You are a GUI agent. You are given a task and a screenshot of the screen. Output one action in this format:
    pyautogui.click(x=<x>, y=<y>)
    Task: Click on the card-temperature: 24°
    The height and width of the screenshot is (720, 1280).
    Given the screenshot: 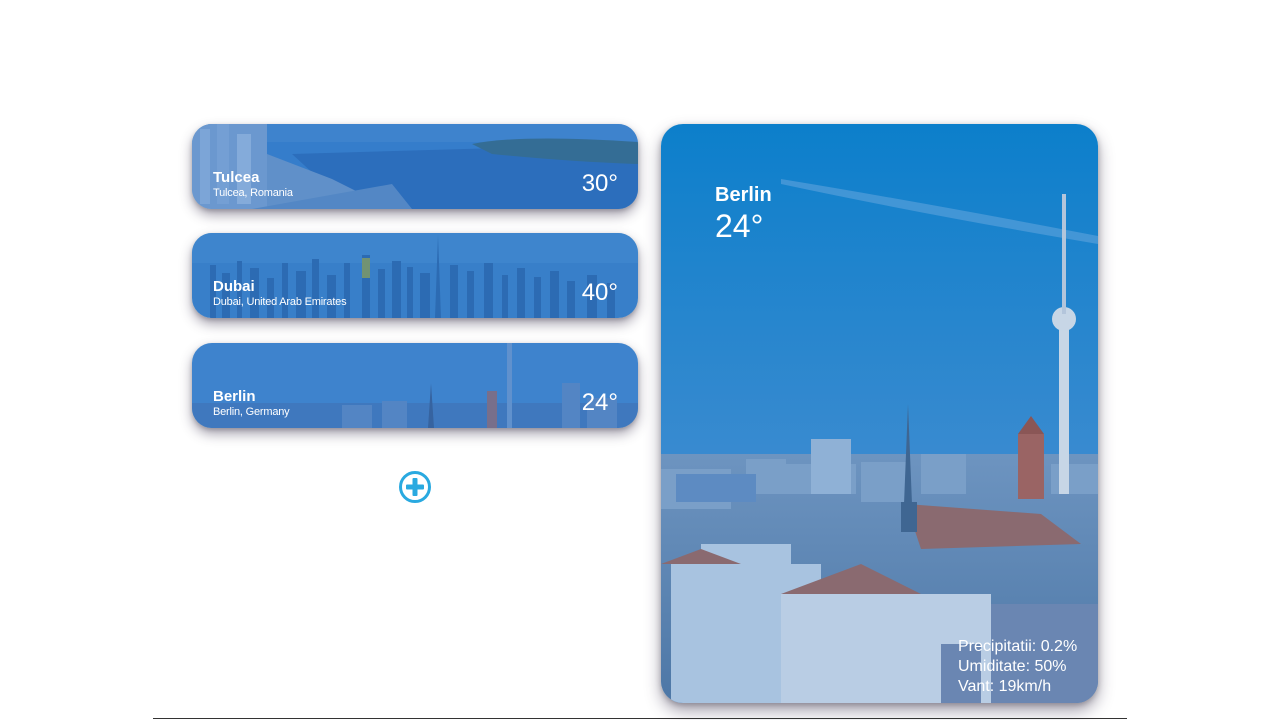 What is the action you would take?
    pyautogui.click(x=599, y=402)
    